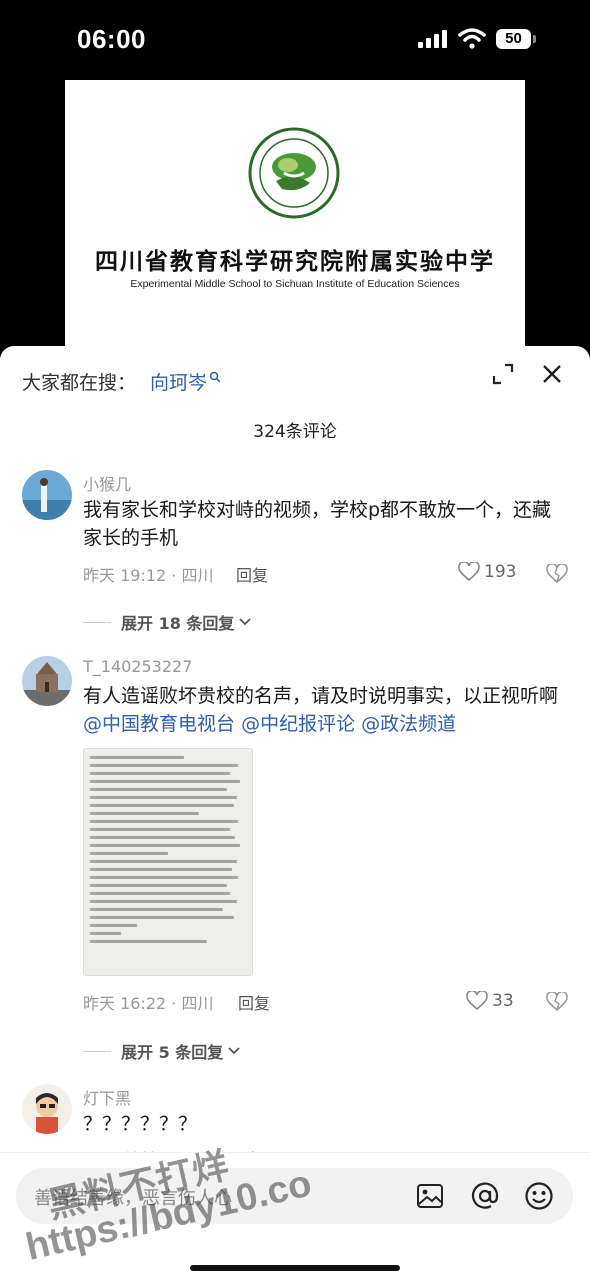 Image resolution: width=590 pixels, height=1280 pixels. I want to click on battery-icon: 50, so click(516, 39).